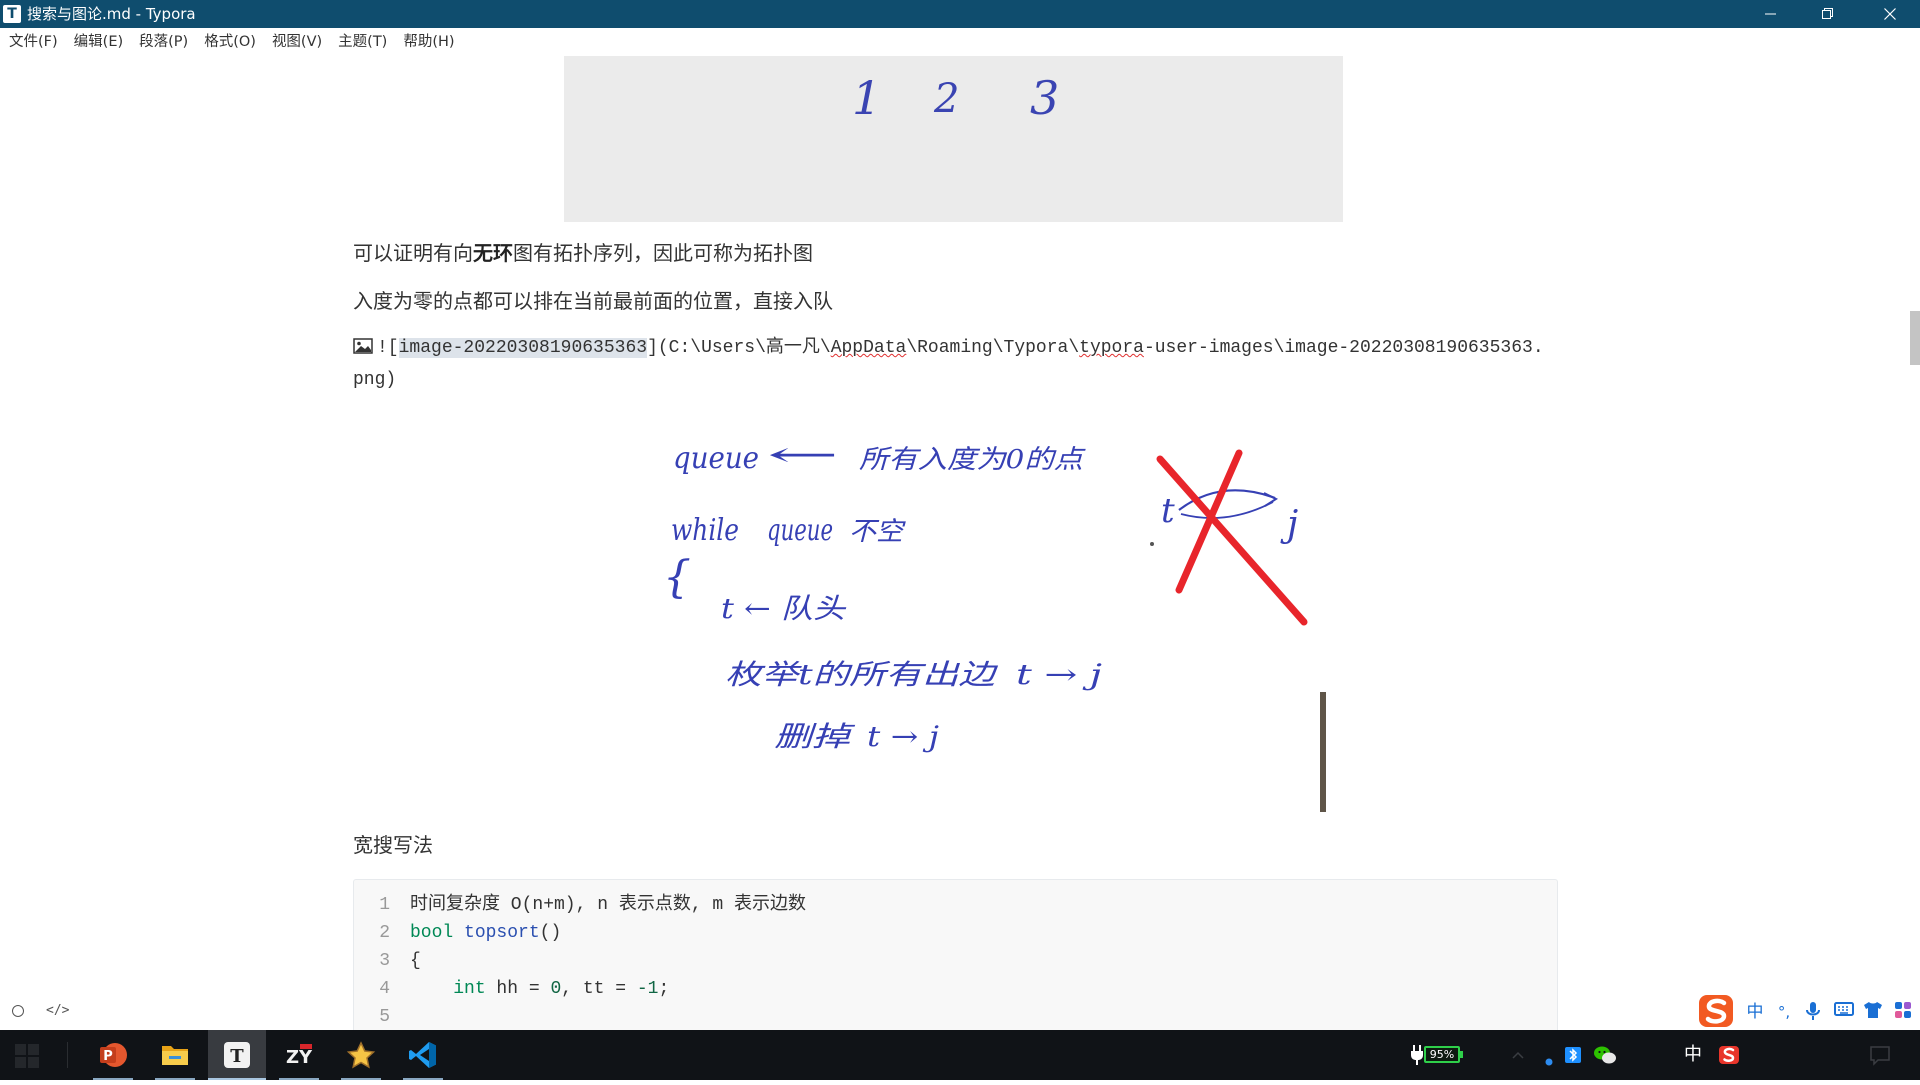 This screenshot has height=1085, width=1920. What do you see at coordinates (1605, 1055) in the screenshot?
I see `wechat-icon` at bounding box center [1605, 1055].